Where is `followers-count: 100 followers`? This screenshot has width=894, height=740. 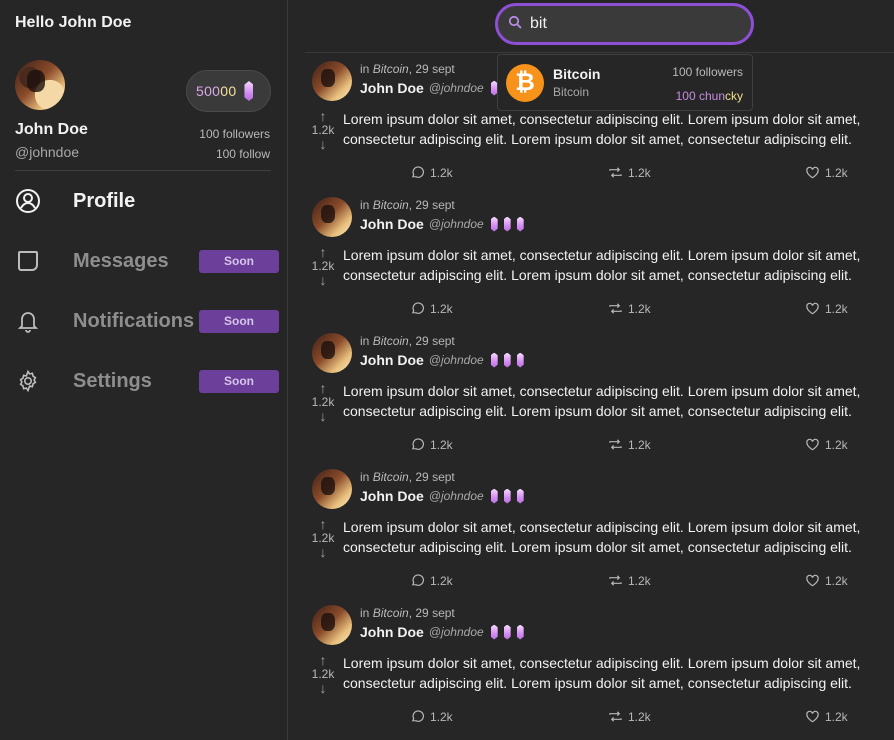 followers-count: 100 followers is located at coordinates (234, 134).